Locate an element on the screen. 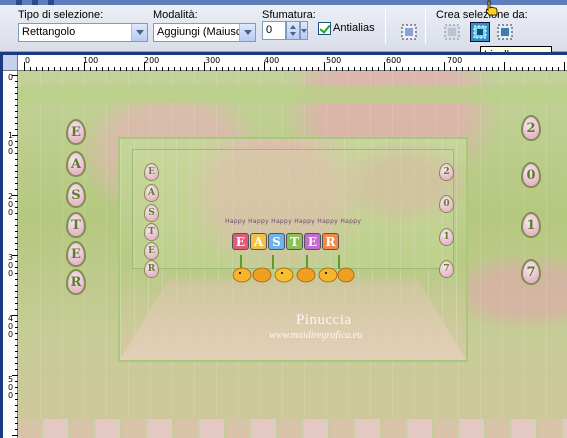 Image resolution: width=567 pixels, height=438 pixels. watermark-title: Pinuccia is located at coordinates (324, 320).